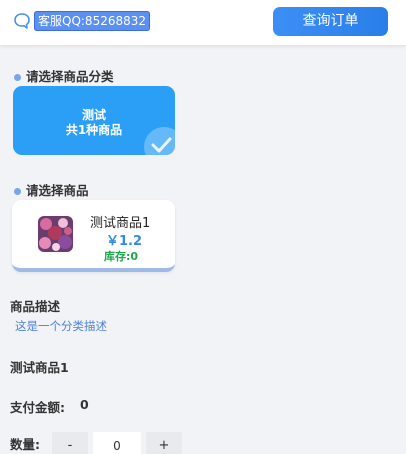  I want to click on payment-label: 支付金额:, so click(37, 407).